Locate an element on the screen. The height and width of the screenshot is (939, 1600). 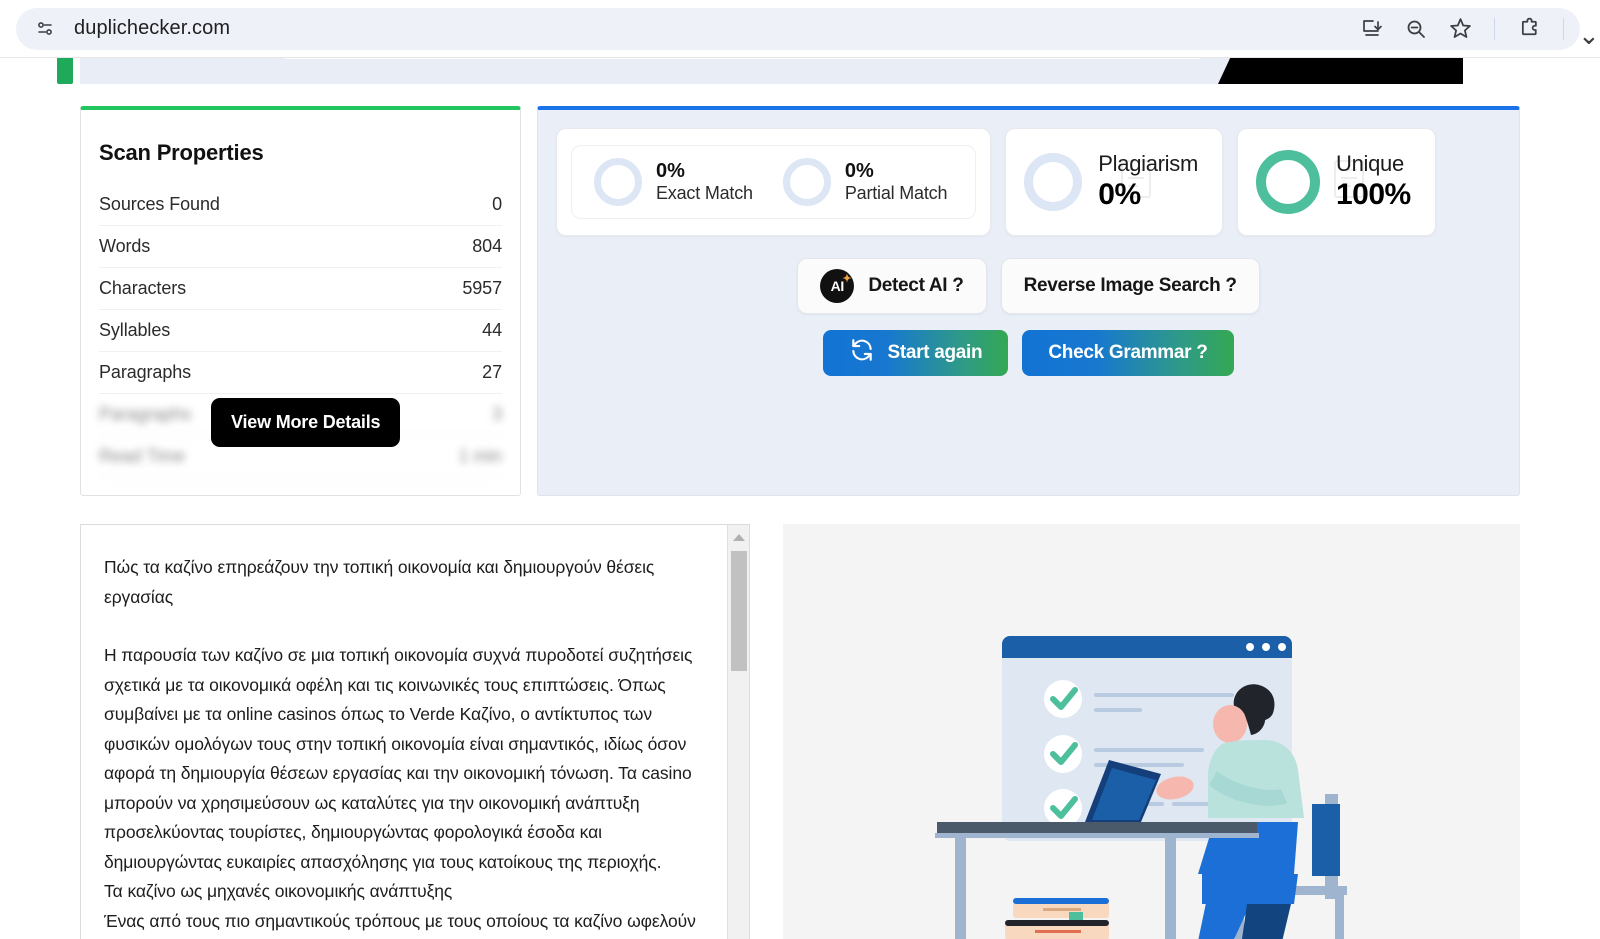
scan-row-value: 1 min is located at coordinates (480, 456).